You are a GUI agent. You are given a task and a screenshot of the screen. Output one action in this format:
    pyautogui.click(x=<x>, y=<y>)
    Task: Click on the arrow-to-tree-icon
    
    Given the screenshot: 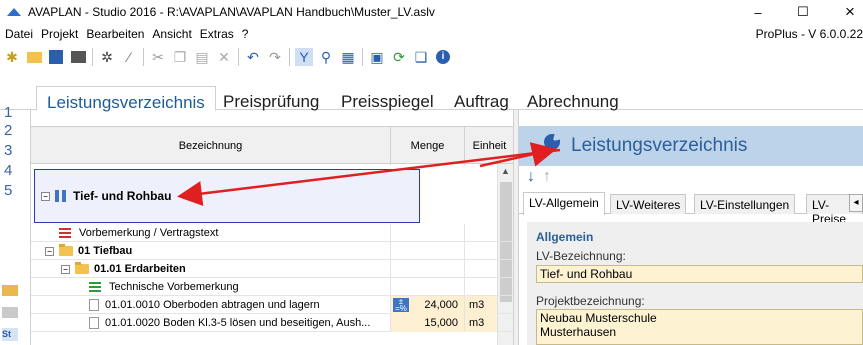 What is the action you would take?
    pyautogui.click(x=369, y=177)
    